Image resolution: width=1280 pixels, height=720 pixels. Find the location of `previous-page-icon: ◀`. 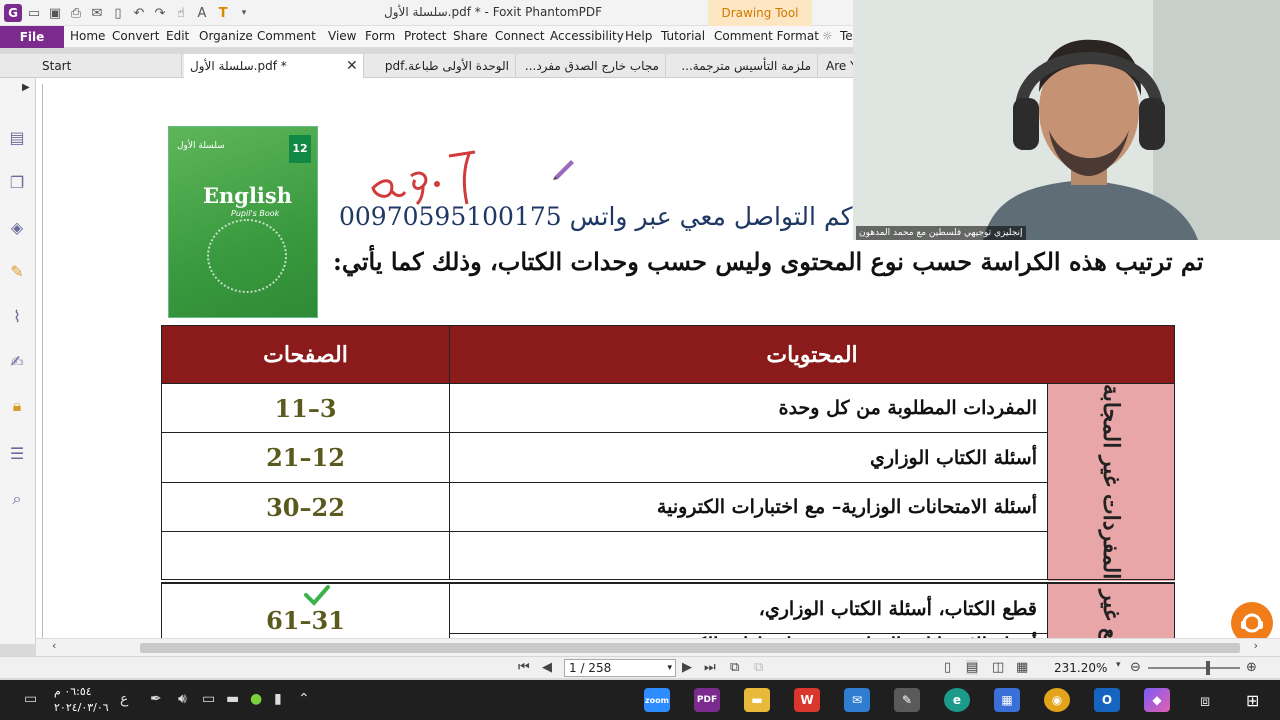

previous-page-icon: ◀ is located at coordinates (547, 667).